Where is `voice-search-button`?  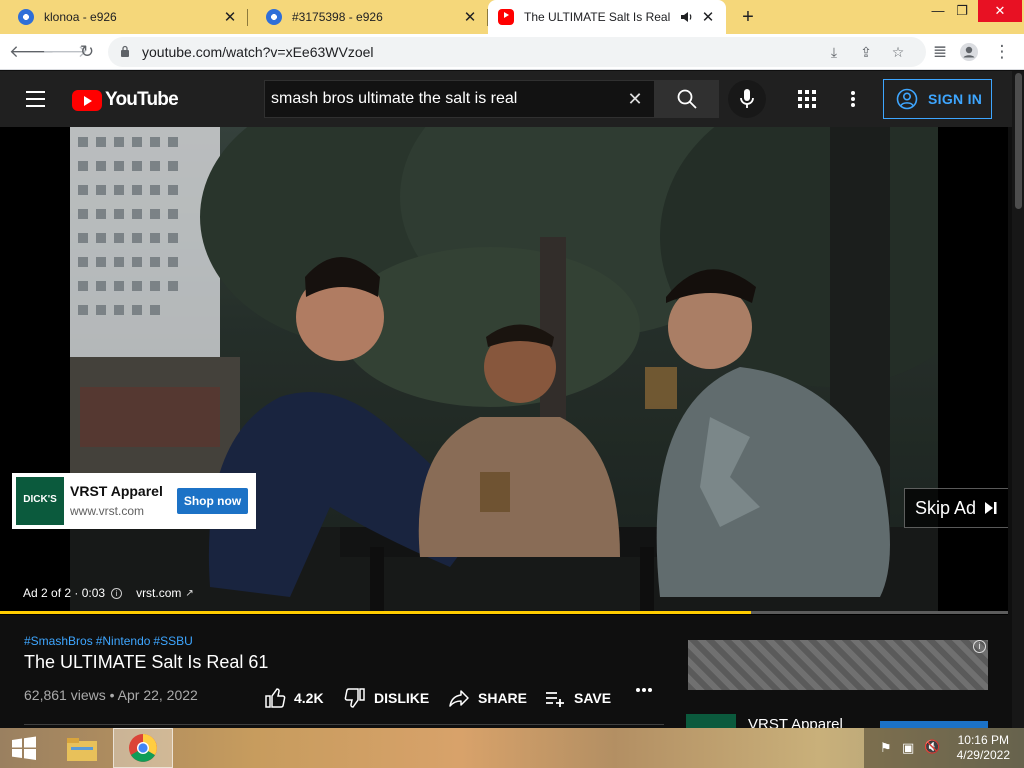 voice-search-button is located at coordinates (747, 99).